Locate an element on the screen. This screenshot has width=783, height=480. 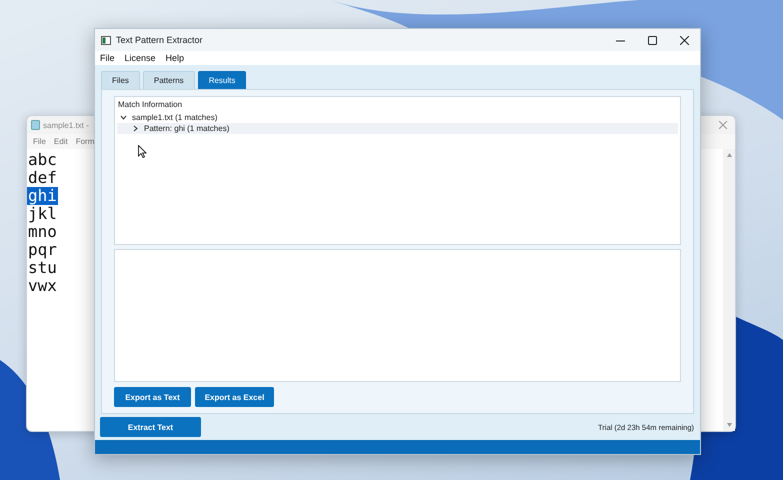
menu-item: Edit is located at coordinates (61, 141).